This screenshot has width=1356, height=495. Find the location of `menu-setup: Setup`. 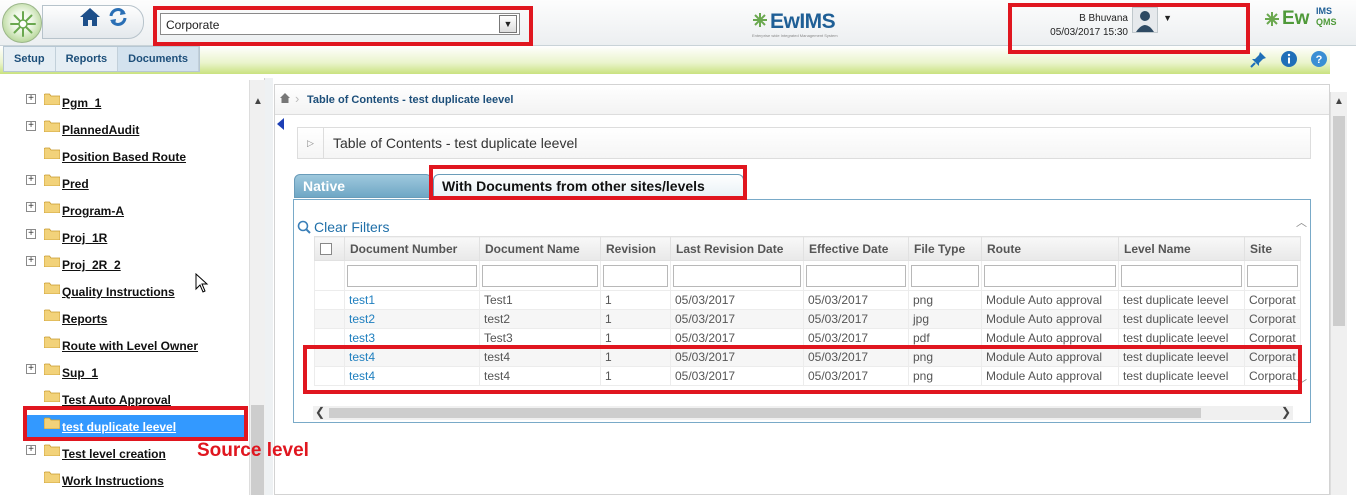

menu-setup: Setup is located at coordinates (30, 59).